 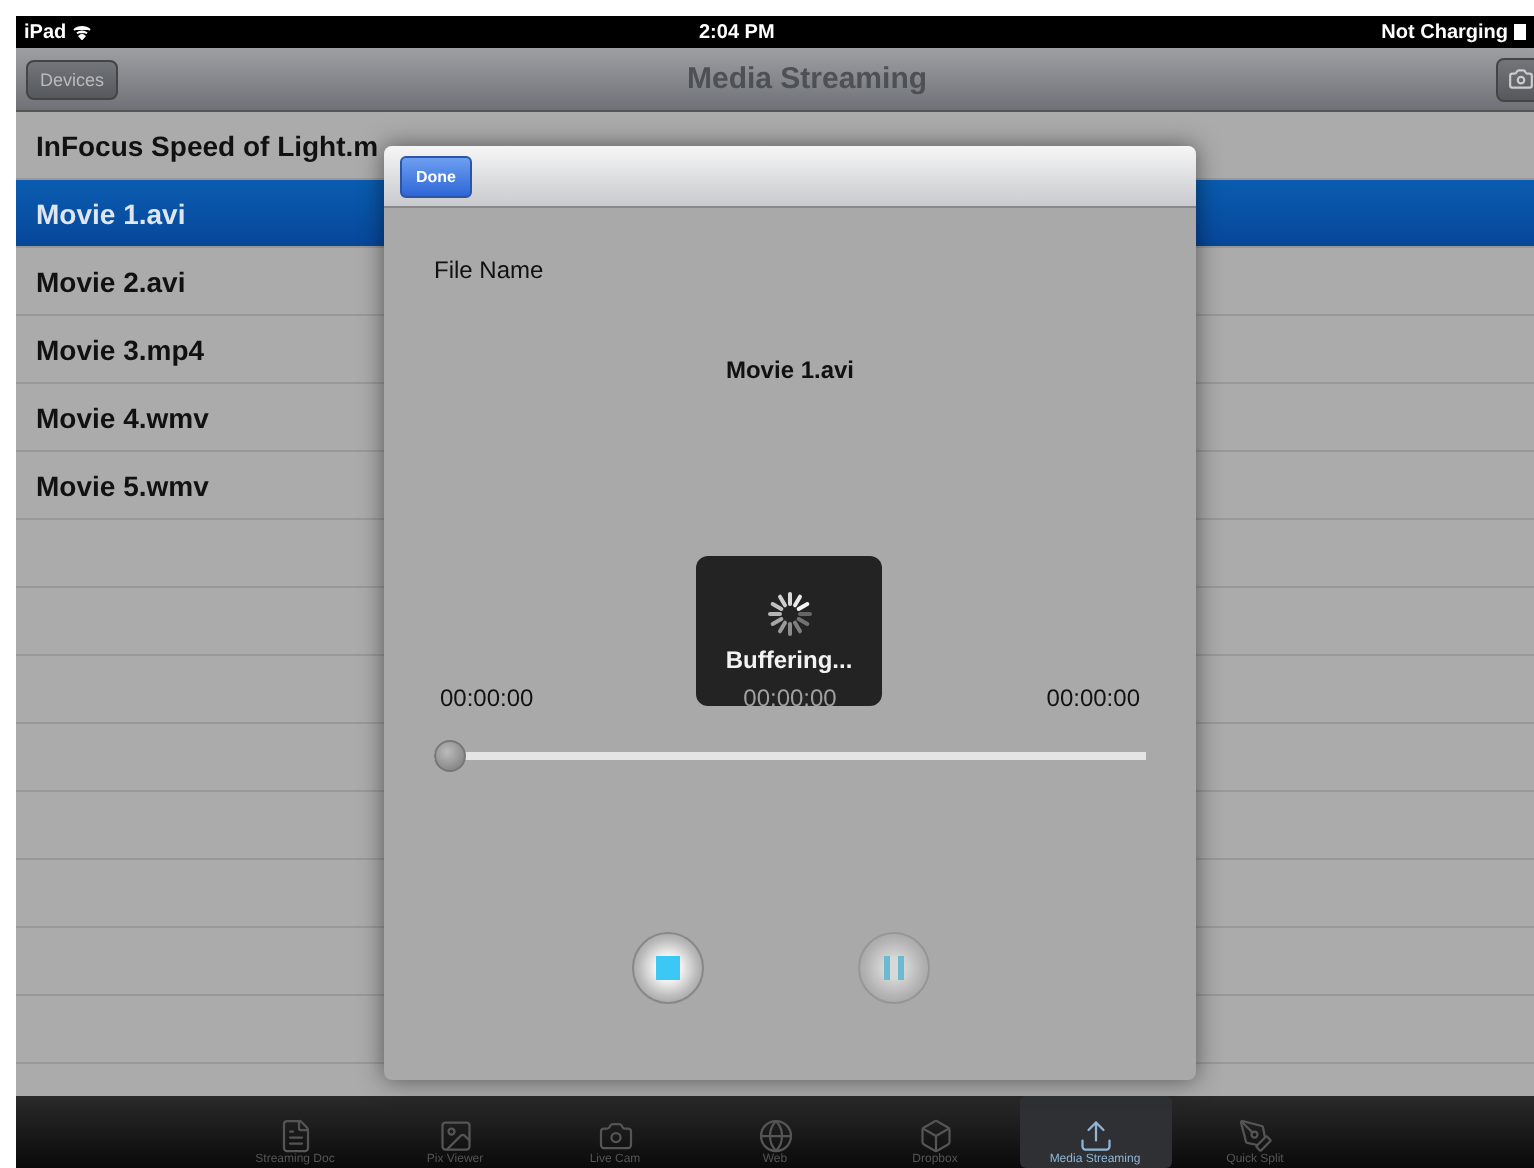 What do you see at coordinates (487, 698) in the screenshot?
I see `elapsed-time: 00:00:00` at bounding box center [487, 698].